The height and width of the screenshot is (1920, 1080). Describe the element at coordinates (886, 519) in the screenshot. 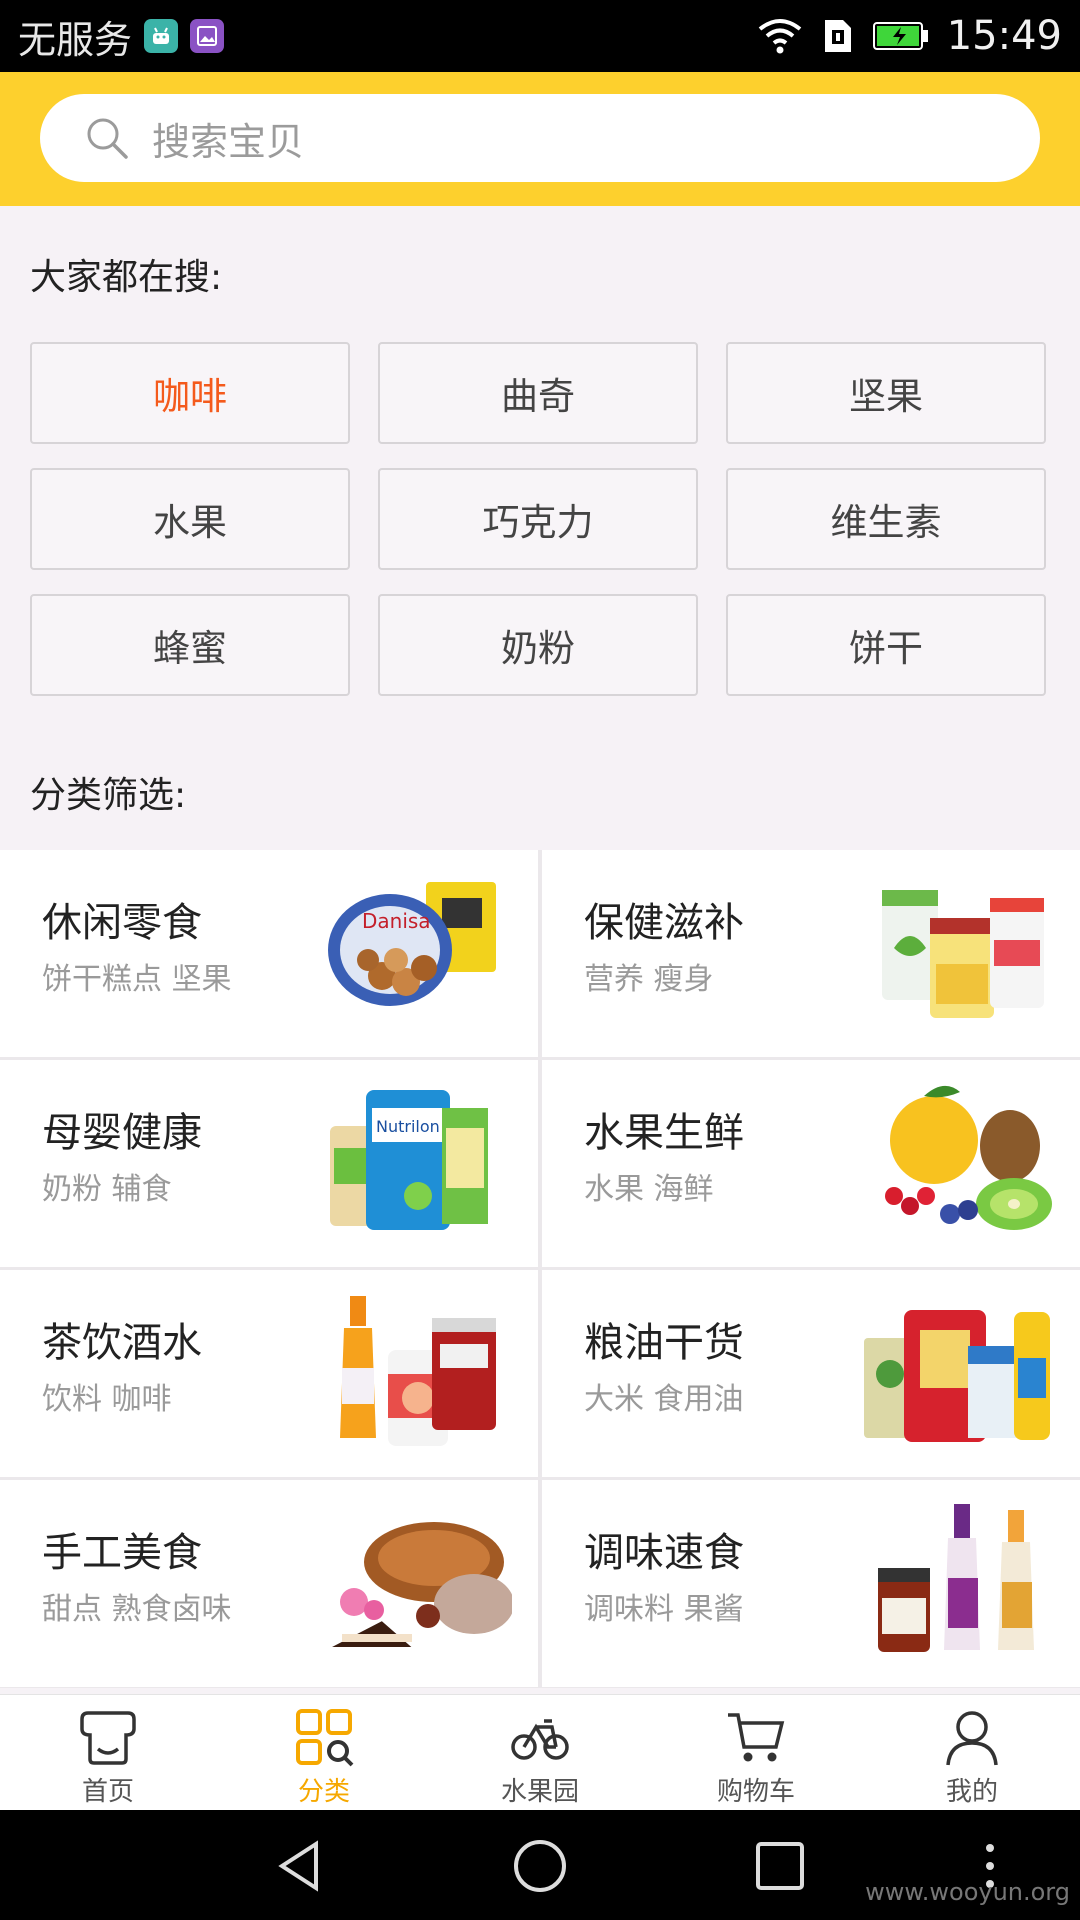

I see `hot-tag: 维生素` at that location.